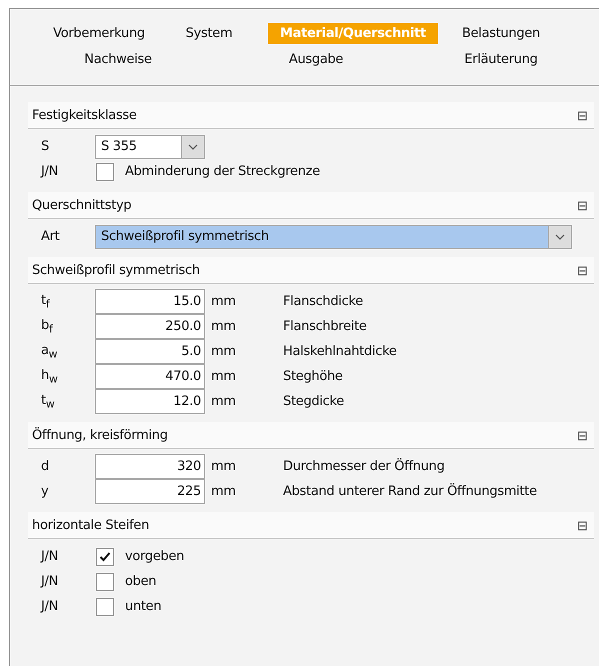 The width and height of the screenshot is (599, 666). Describe the element at coordinates (116, 270) in the screenshot. I see `section-title: Schweißprofil symmetrisch` at that location.